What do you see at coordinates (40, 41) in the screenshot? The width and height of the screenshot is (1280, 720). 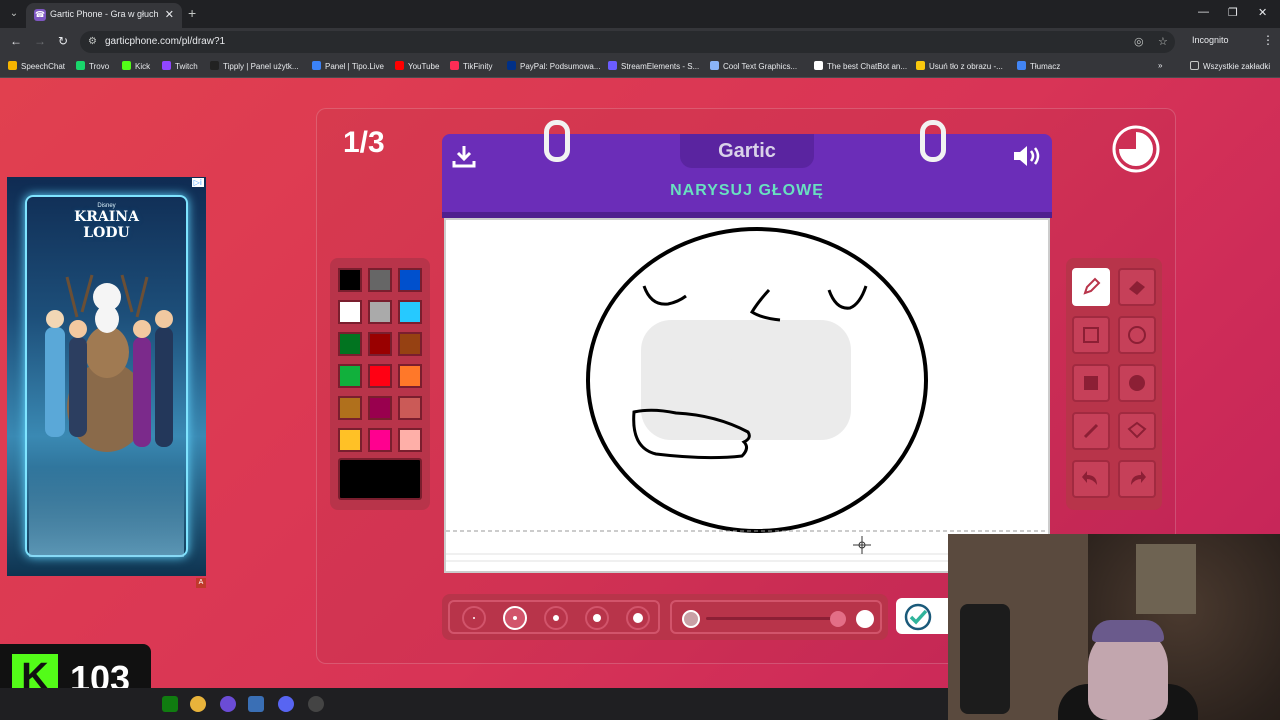 I see `forward-icon: →` at bounding box center [40, 41].